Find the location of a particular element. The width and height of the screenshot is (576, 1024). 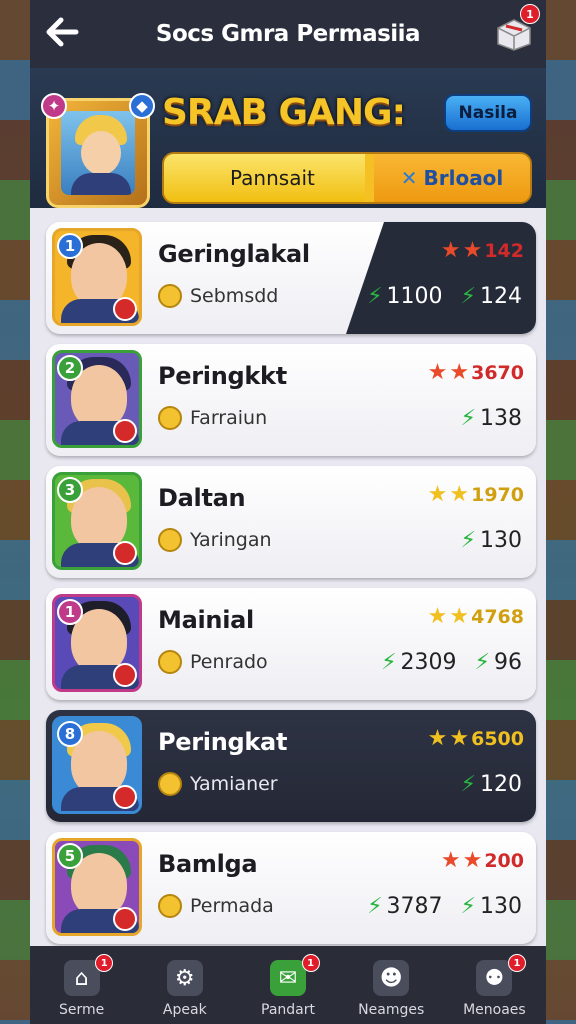

player-avatar: 3 is located at coordinates (97, 521).